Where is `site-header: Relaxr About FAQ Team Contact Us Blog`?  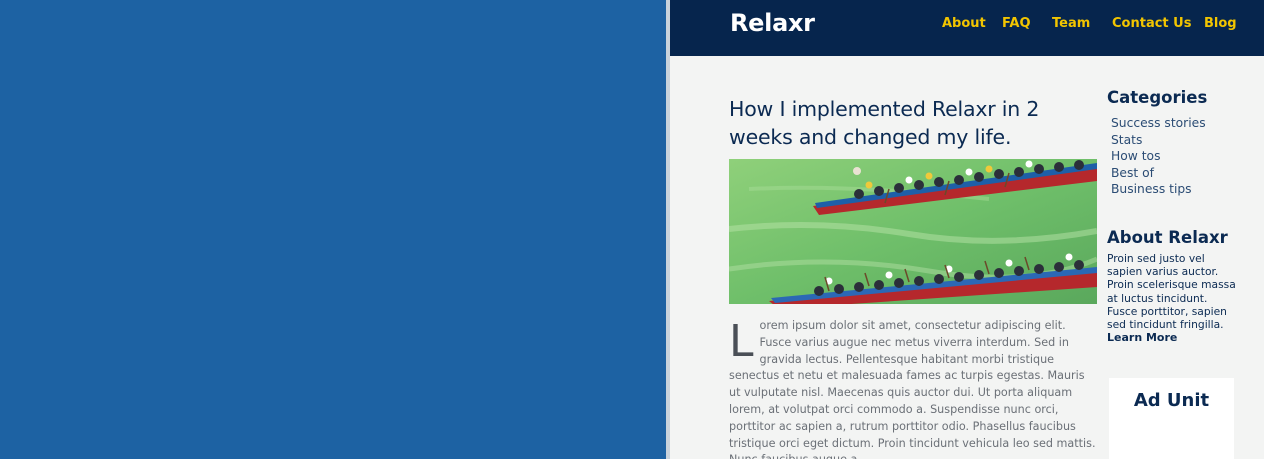 site-header: Relaxr About FAQ Team Contact Us Blog is located at coordinates (967, 28).